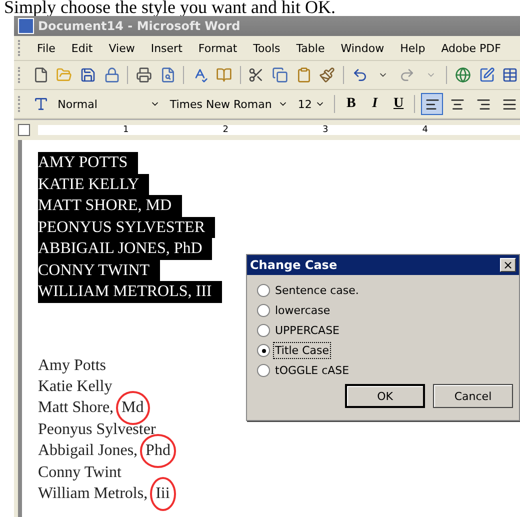 Image resolution: width=520 pixels, height=517 pixels. Describe the element at coordinates (80, 472) in the screenshot. I see `document-text: Conny Twint` at that location.